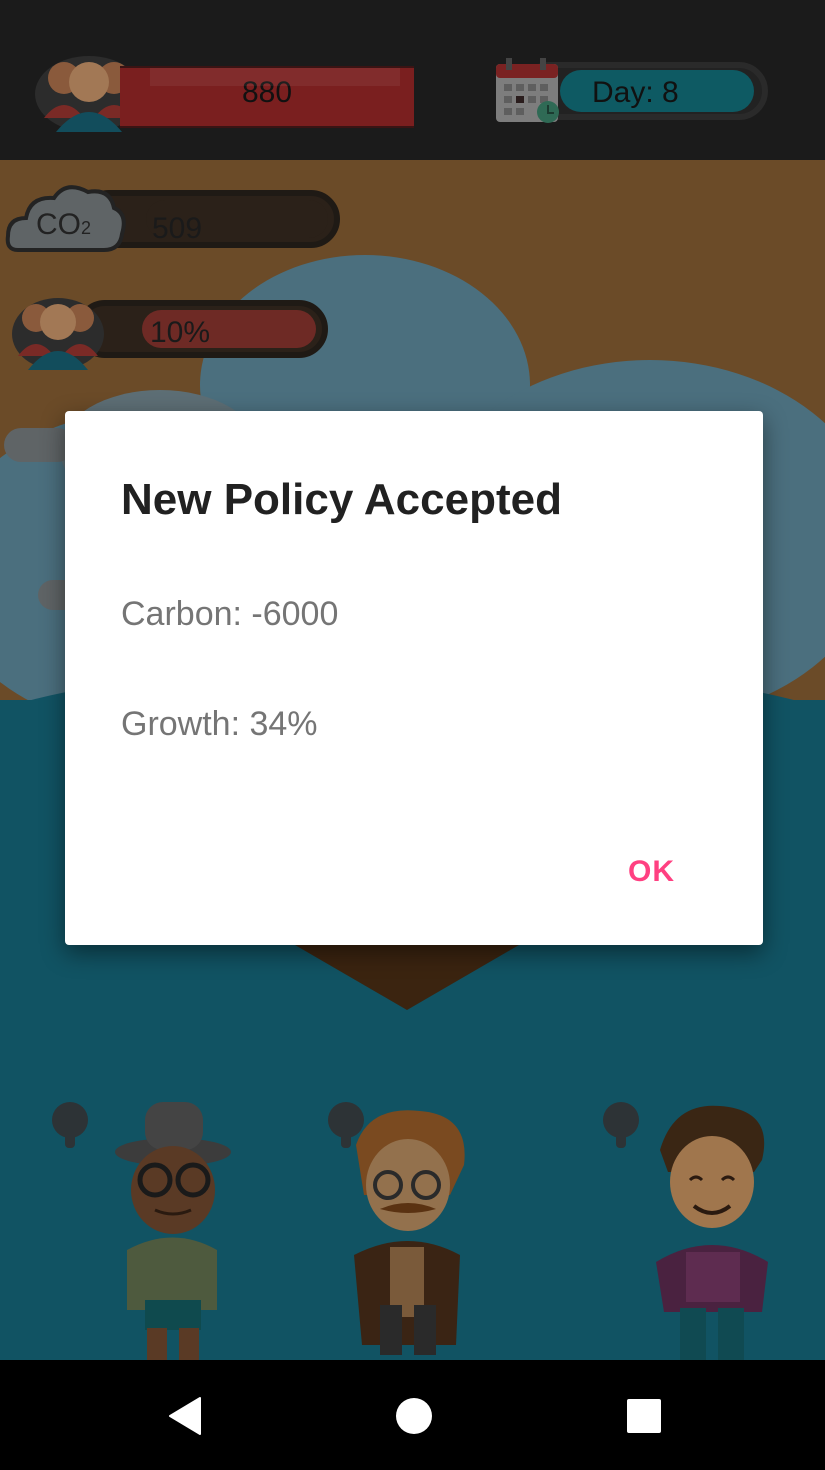 The width and height of the screenshot is (825, 1470). I want to click on ok-button: OK, so click(651, 872).